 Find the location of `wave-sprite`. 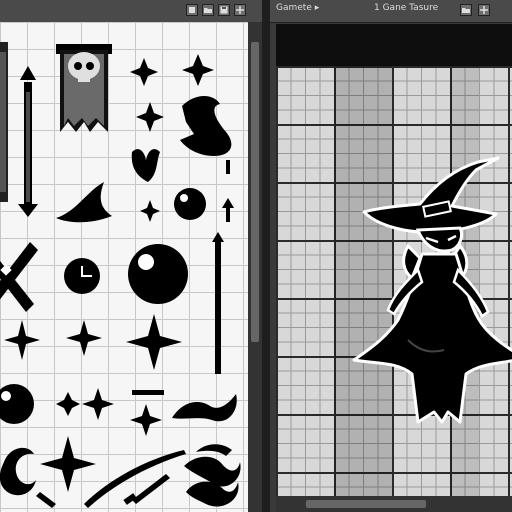

wave-sprite is located at coordinates (206, 440).